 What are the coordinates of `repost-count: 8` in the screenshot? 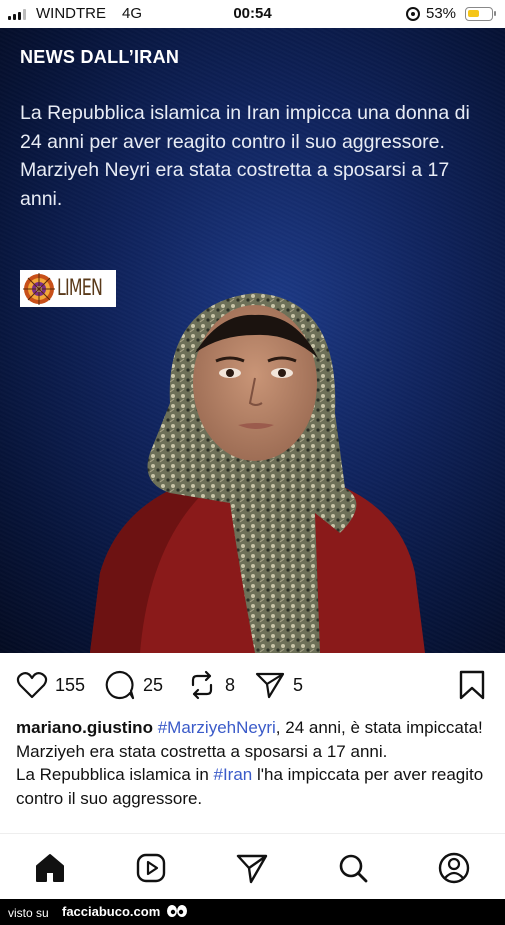 It's located at (230, 684).